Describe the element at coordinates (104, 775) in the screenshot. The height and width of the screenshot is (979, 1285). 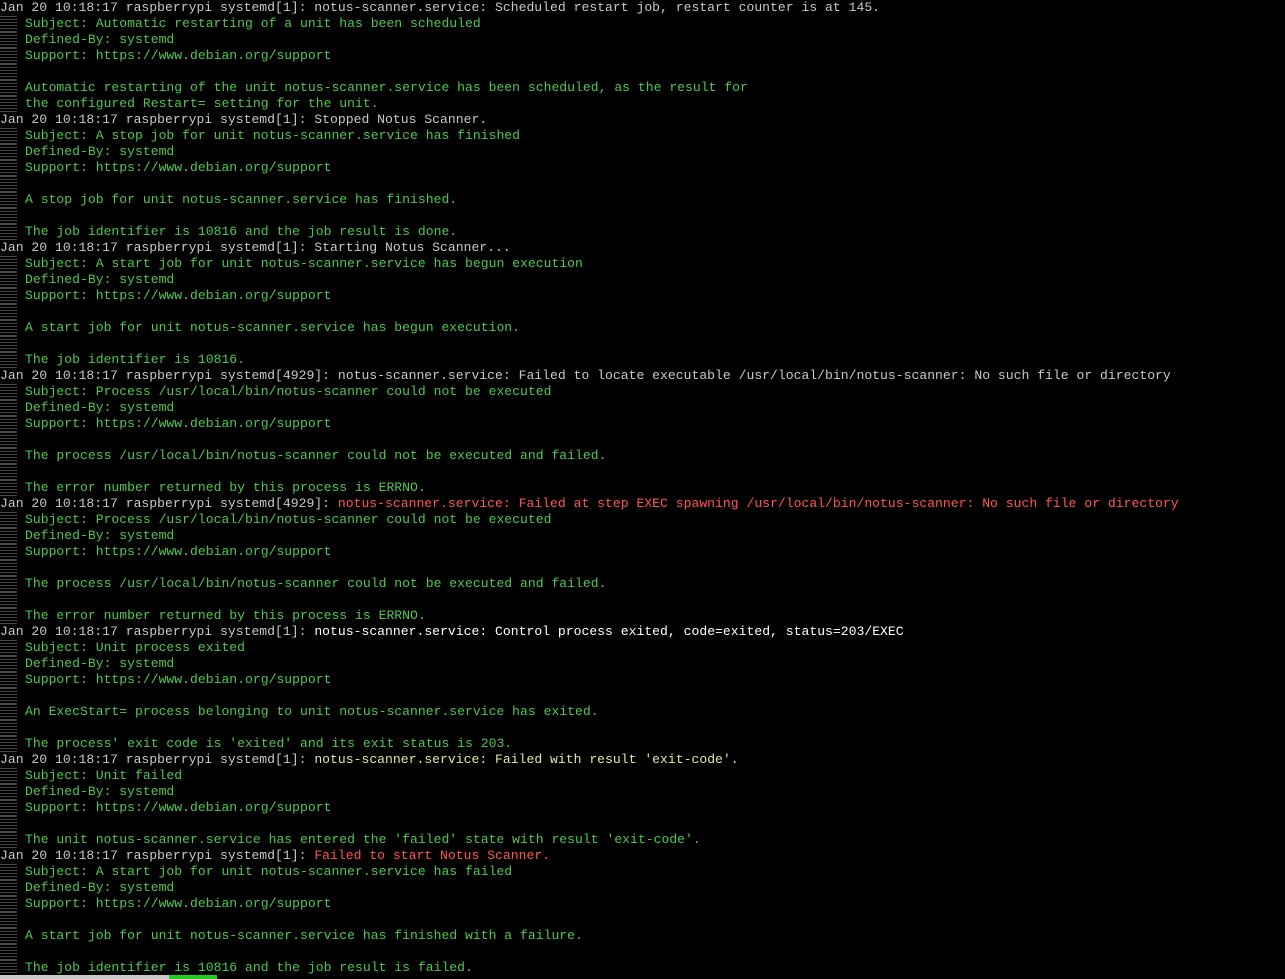
I see `log-text-segment: Subject: Unit failed` at that location.